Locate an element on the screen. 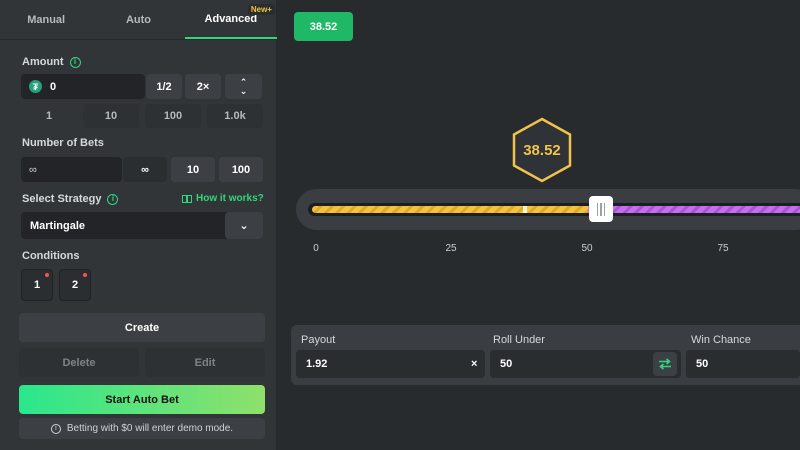 This screenshot has width=800, height=450. new-badge: New+ is located at coordinates (261, 9).